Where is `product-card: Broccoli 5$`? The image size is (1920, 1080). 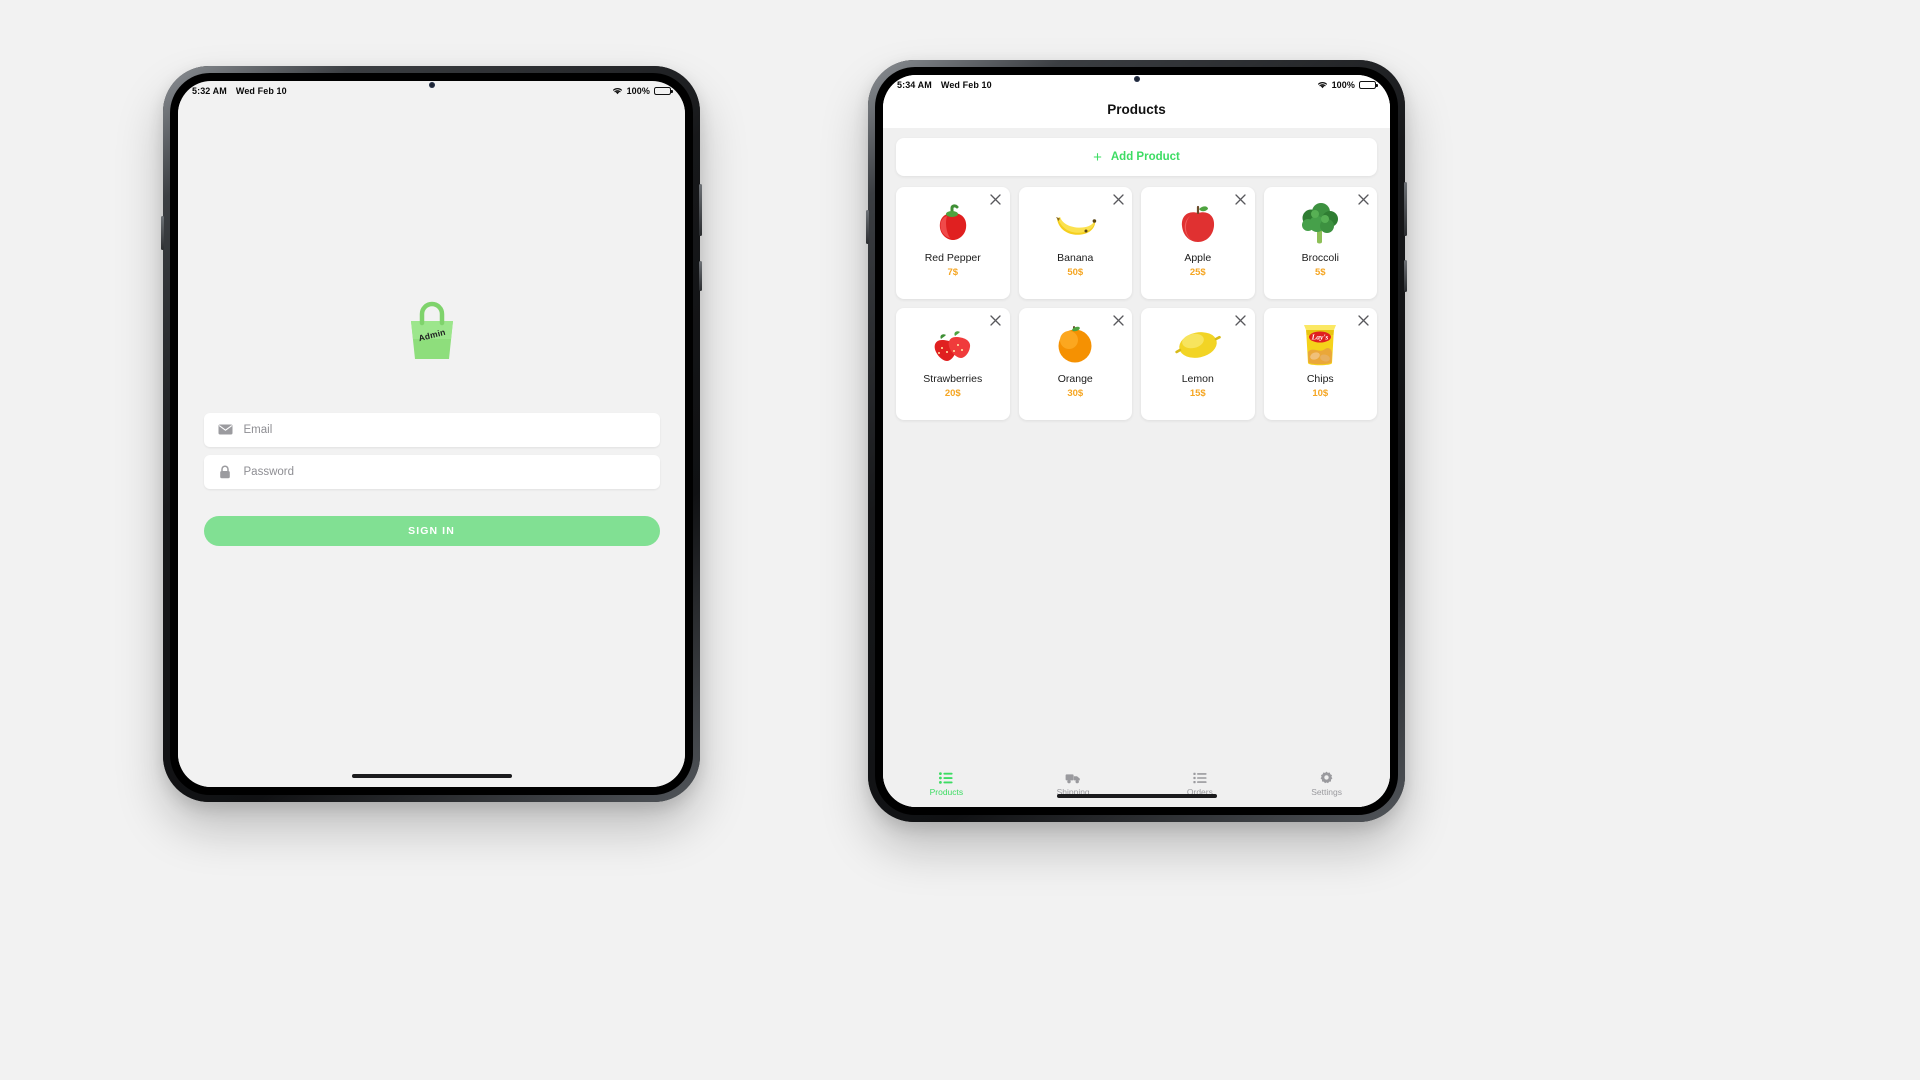 product-card: Broccoli 5$ is located at coordinates (1320, 243).